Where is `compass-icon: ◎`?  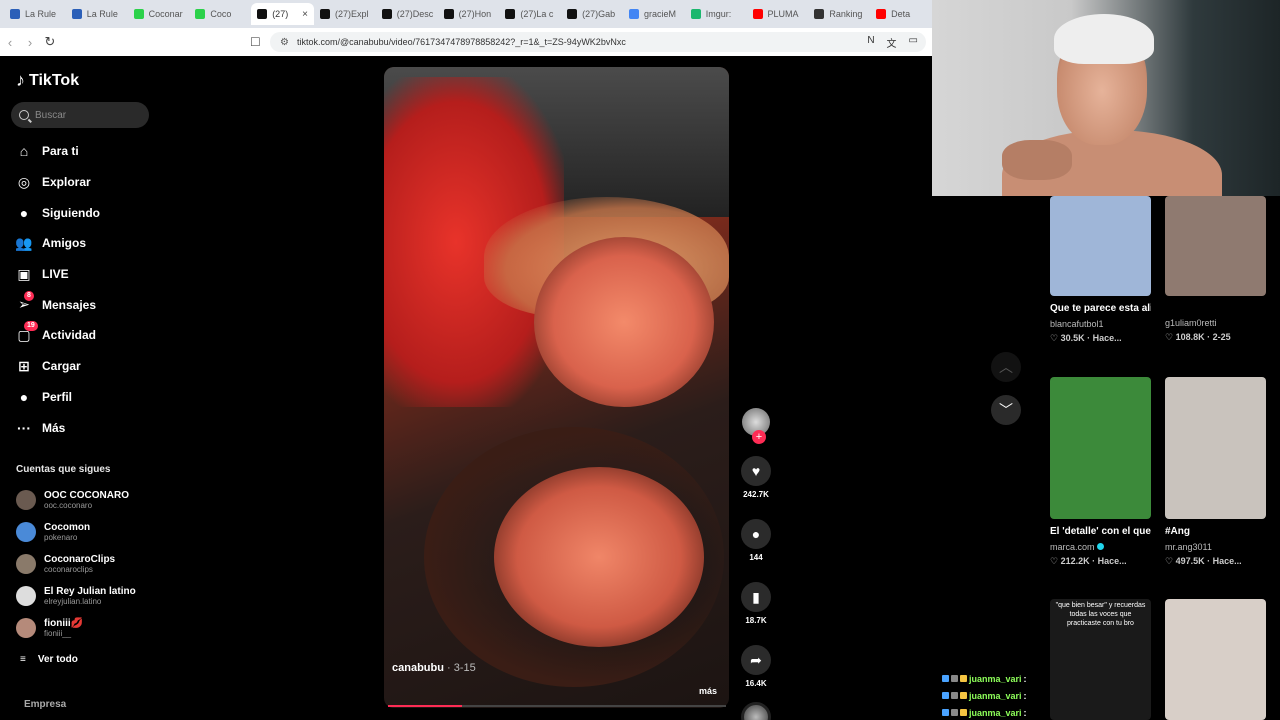
compass-icon: ◎ is located at coordinates (24, 181).